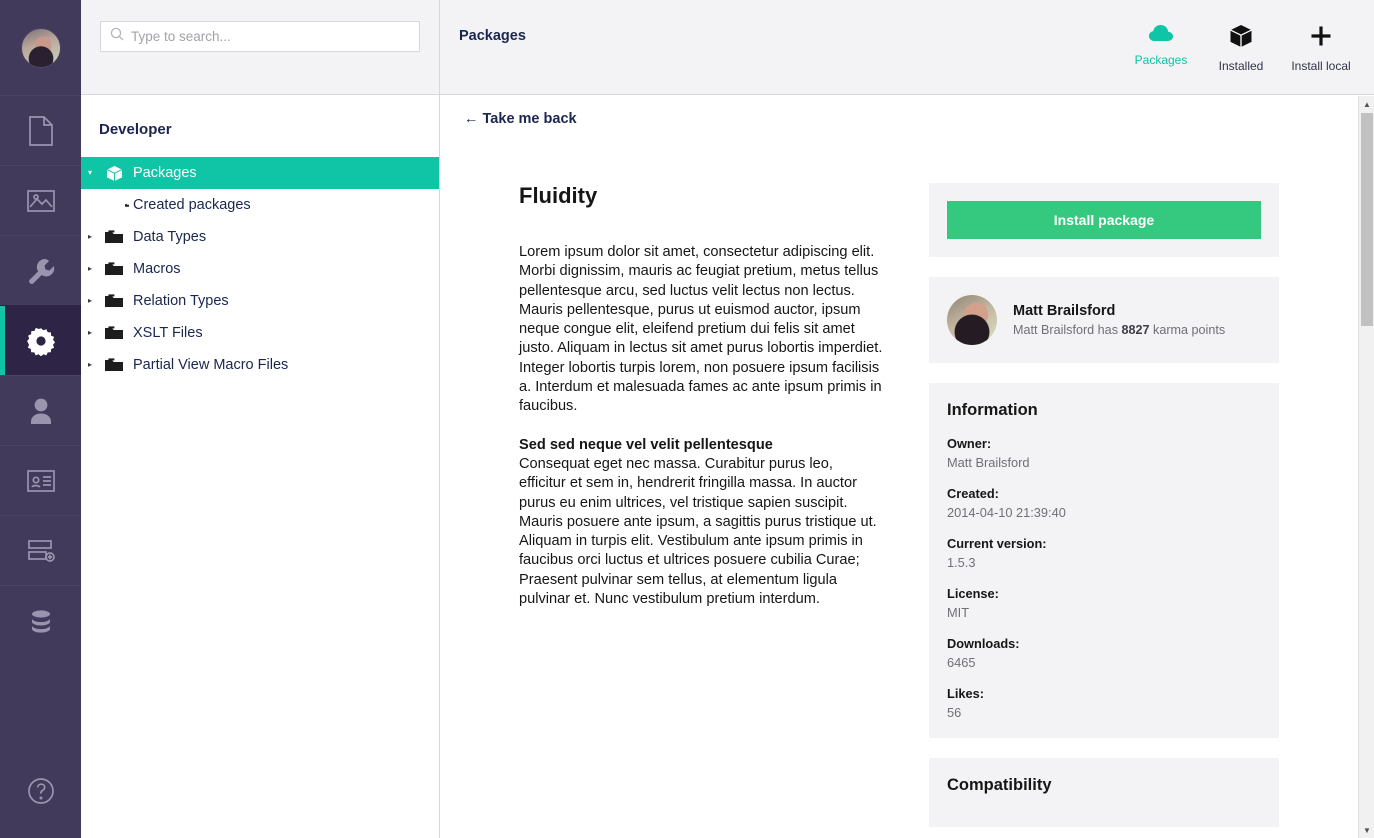 Image resolution: width=1374 pixels, height=838 pixels. I want to click on user-avatar, so click(40, 47).